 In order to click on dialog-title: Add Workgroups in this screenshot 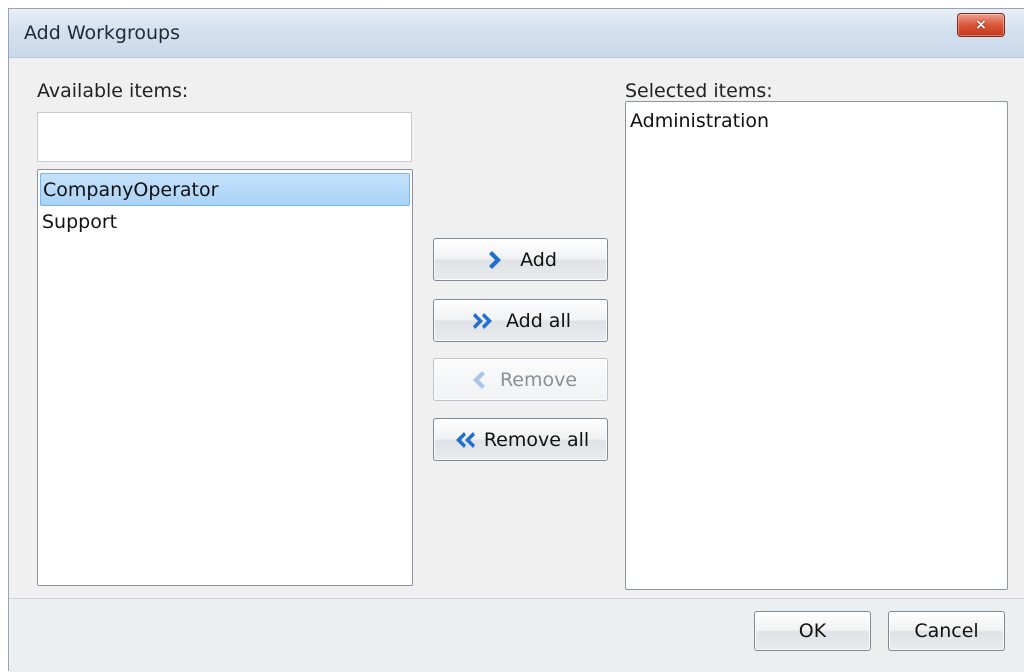, I will do `click(102, 33)`.